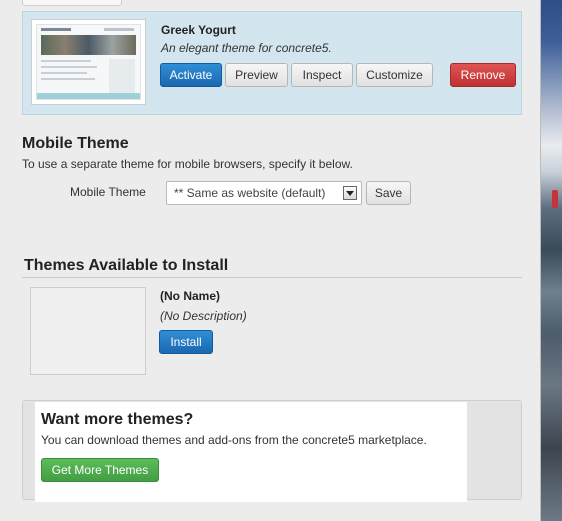  I want to click on top-partial-button, so click(72, 3).